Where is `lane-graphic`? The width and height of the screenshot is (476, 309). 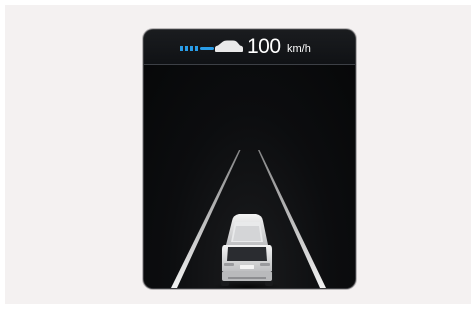 lane-graphic is located at coordinates (248, 219).